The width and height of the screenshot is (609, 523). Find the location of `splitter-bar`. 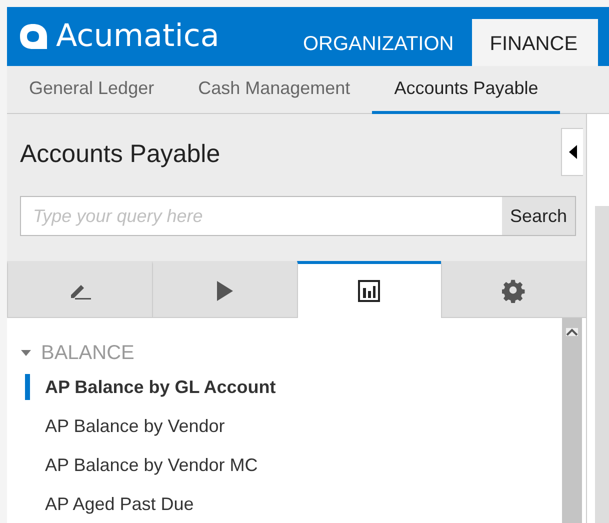

splitter-bar is located at coordinates (602, 364).